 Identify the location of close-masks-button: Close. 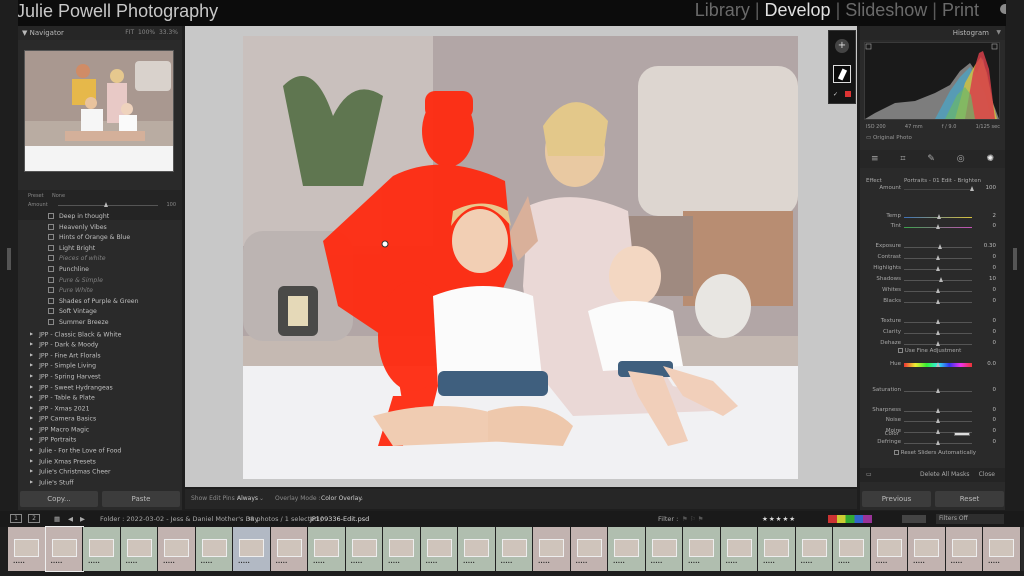
(987, 475).